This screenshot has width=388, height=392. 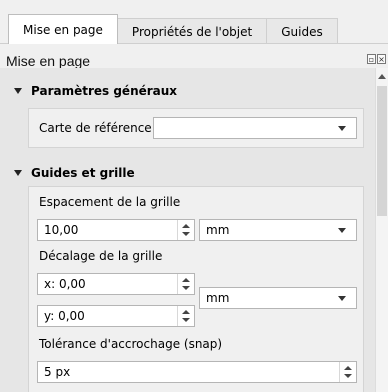 What do you see at coordinates (381, 59) in the screenshot?
I see `close-panel-icon: ×` at bounding box center [381, 59].